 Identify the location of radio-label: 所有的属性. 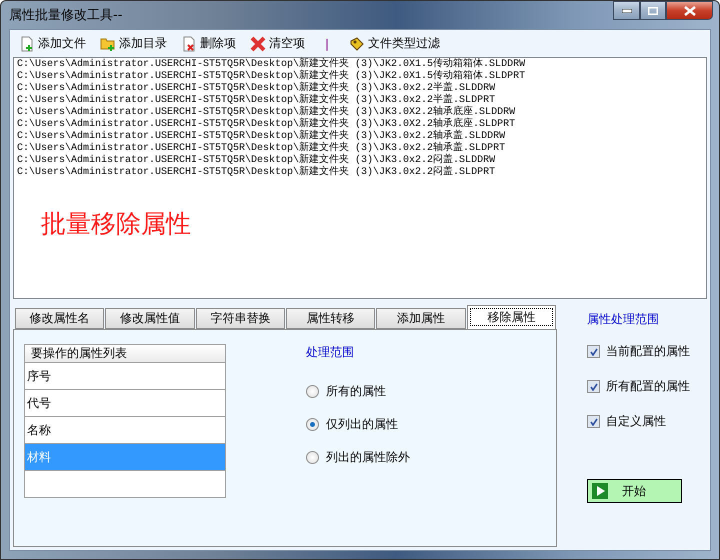
(356, 391).